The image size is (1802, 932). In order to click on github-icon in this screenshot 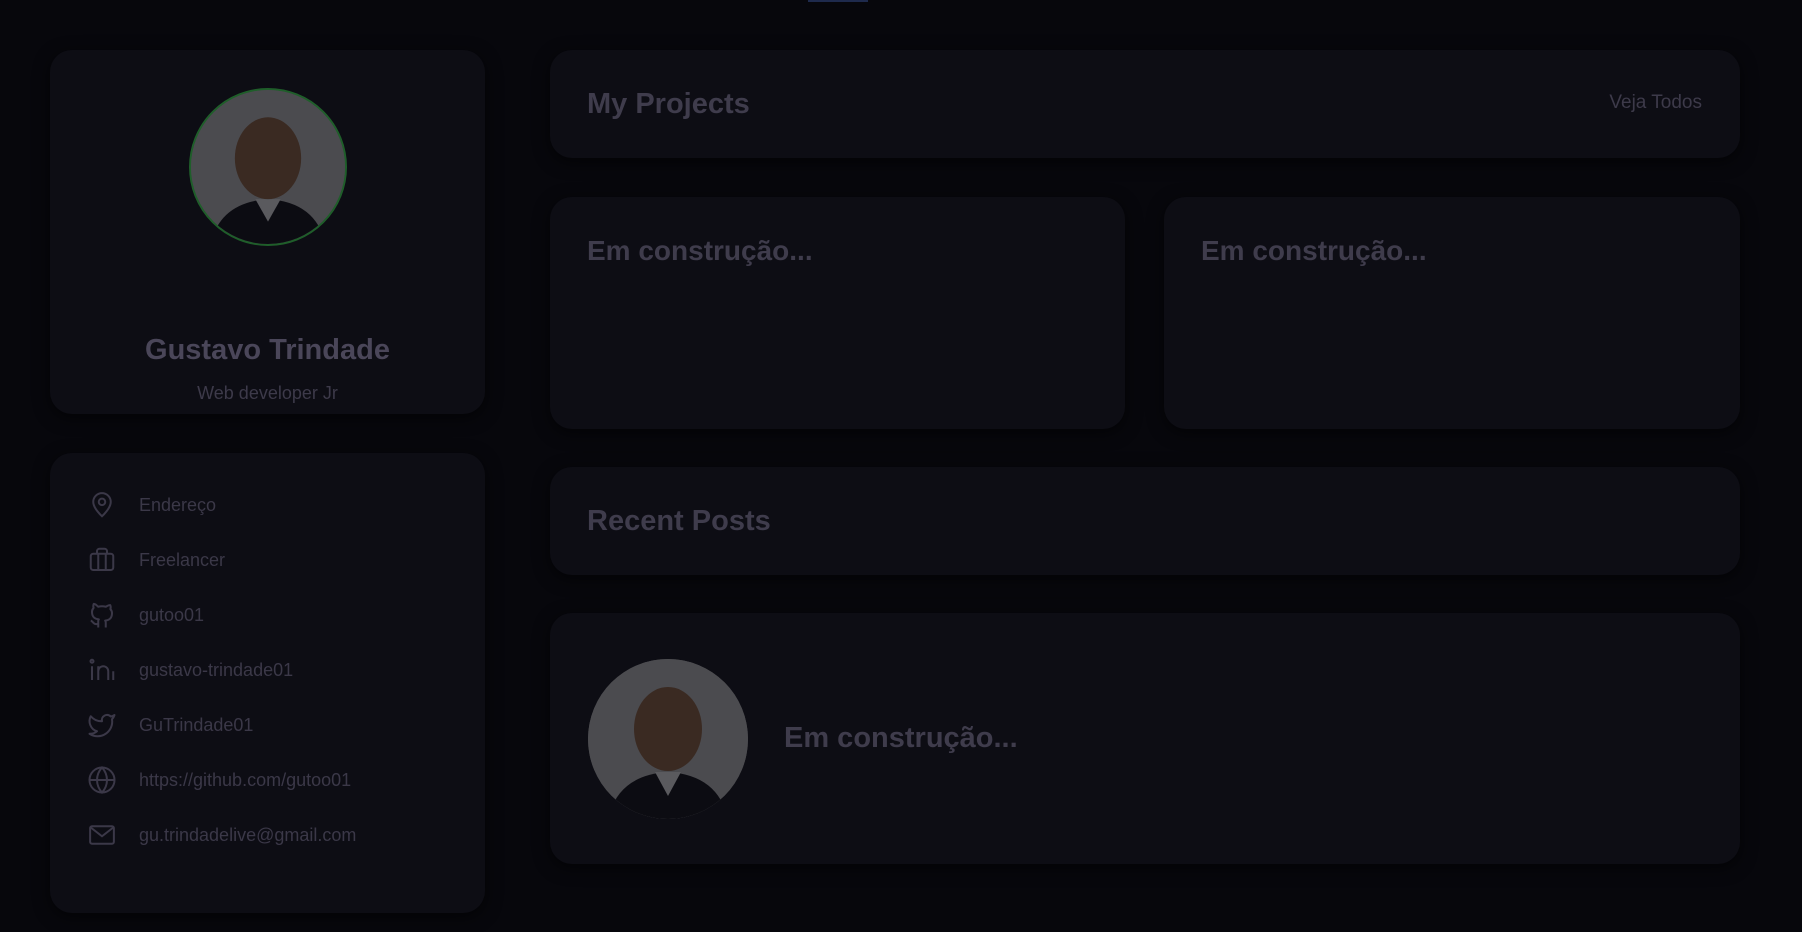, I will do `click(102, 615)`.